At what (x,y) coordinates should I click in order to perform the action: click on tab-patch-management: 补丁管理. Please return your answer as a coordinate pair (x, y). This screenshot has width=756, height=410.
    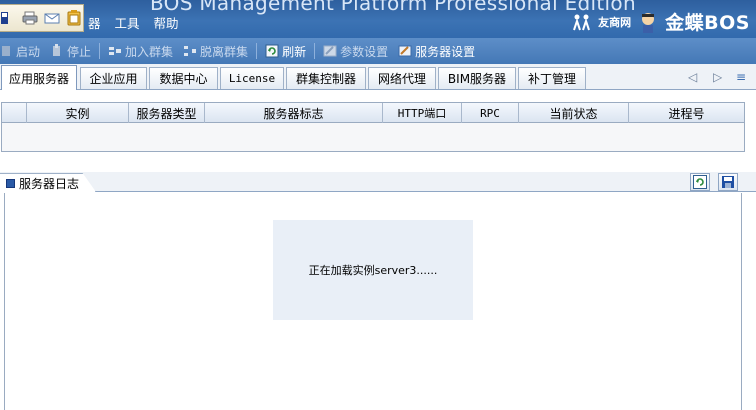
    Looking at the image, I should click on (552, 78).